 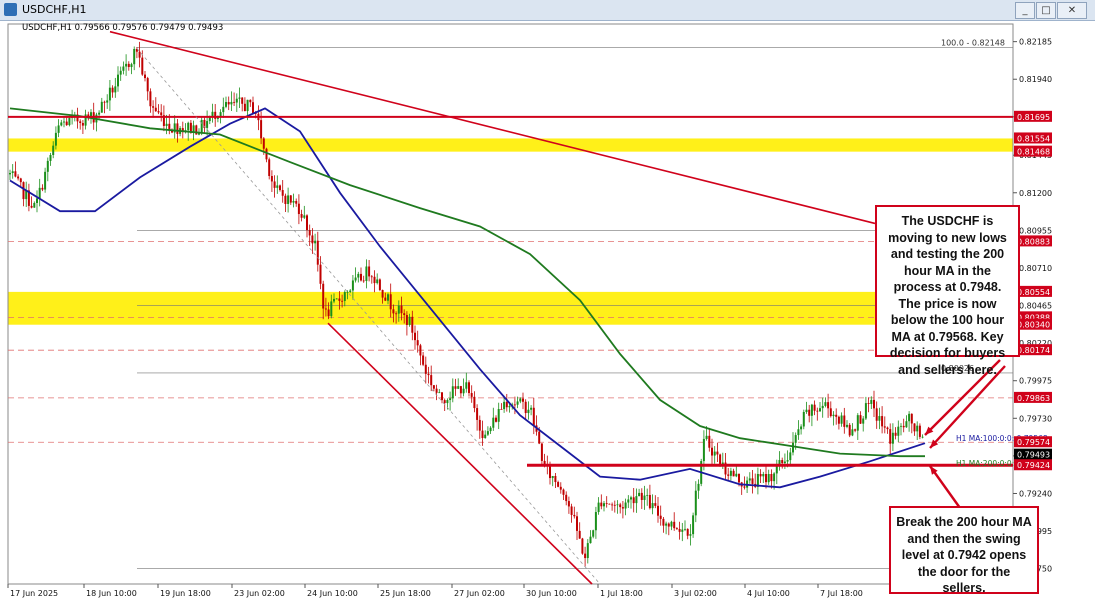 What do you see at coordinates (54, 9) in the screenshot?
I see `window-title: USDCHF,H1` at bounding box center [54, 9].